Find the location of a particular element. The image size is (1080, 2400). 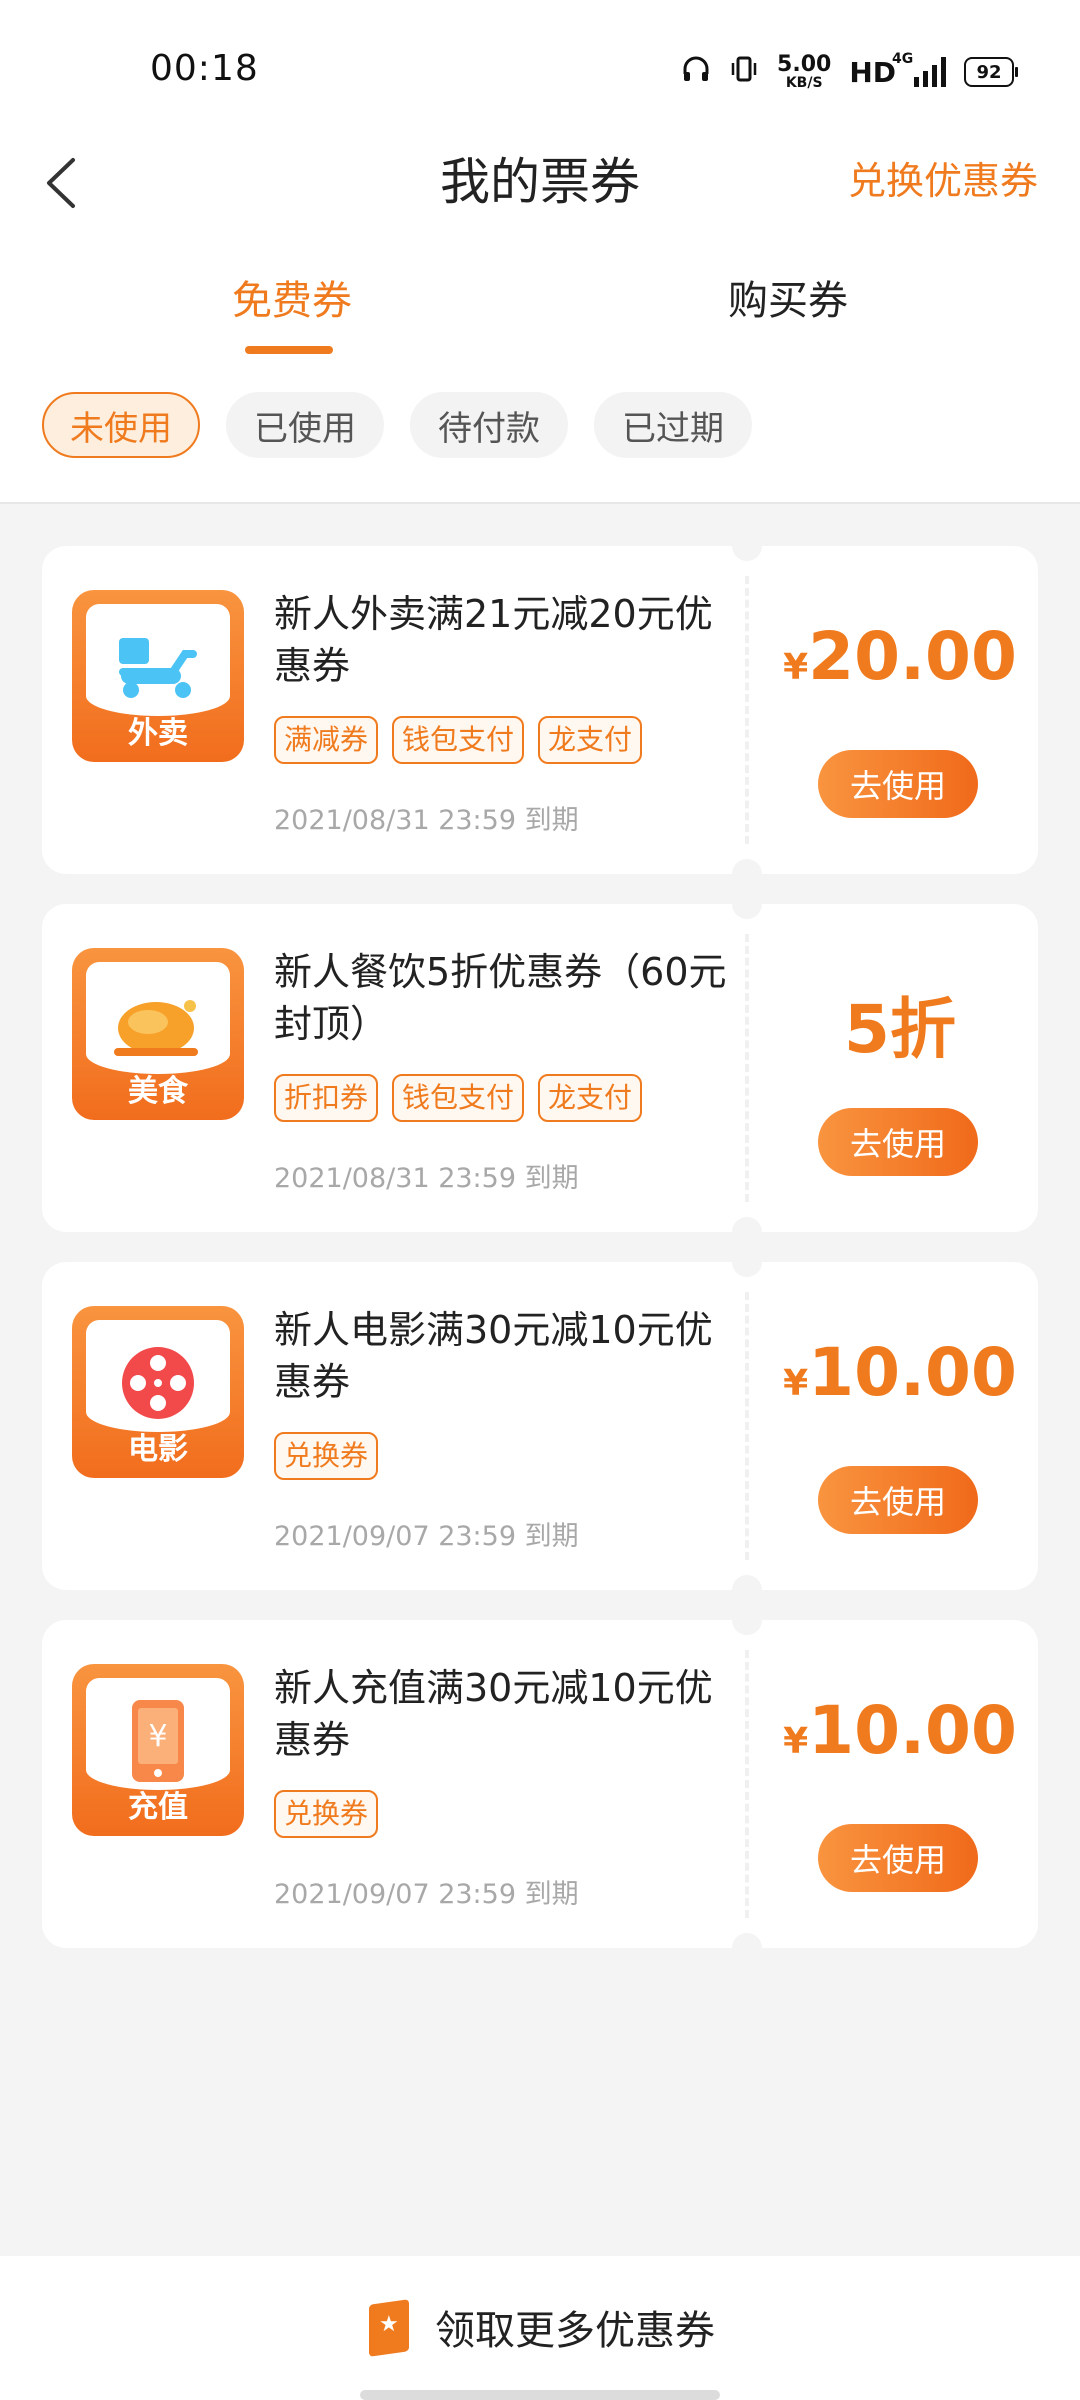

coupon-title: 新人充值满30元减10元优惠券 is located at coordinates (493, 1714).